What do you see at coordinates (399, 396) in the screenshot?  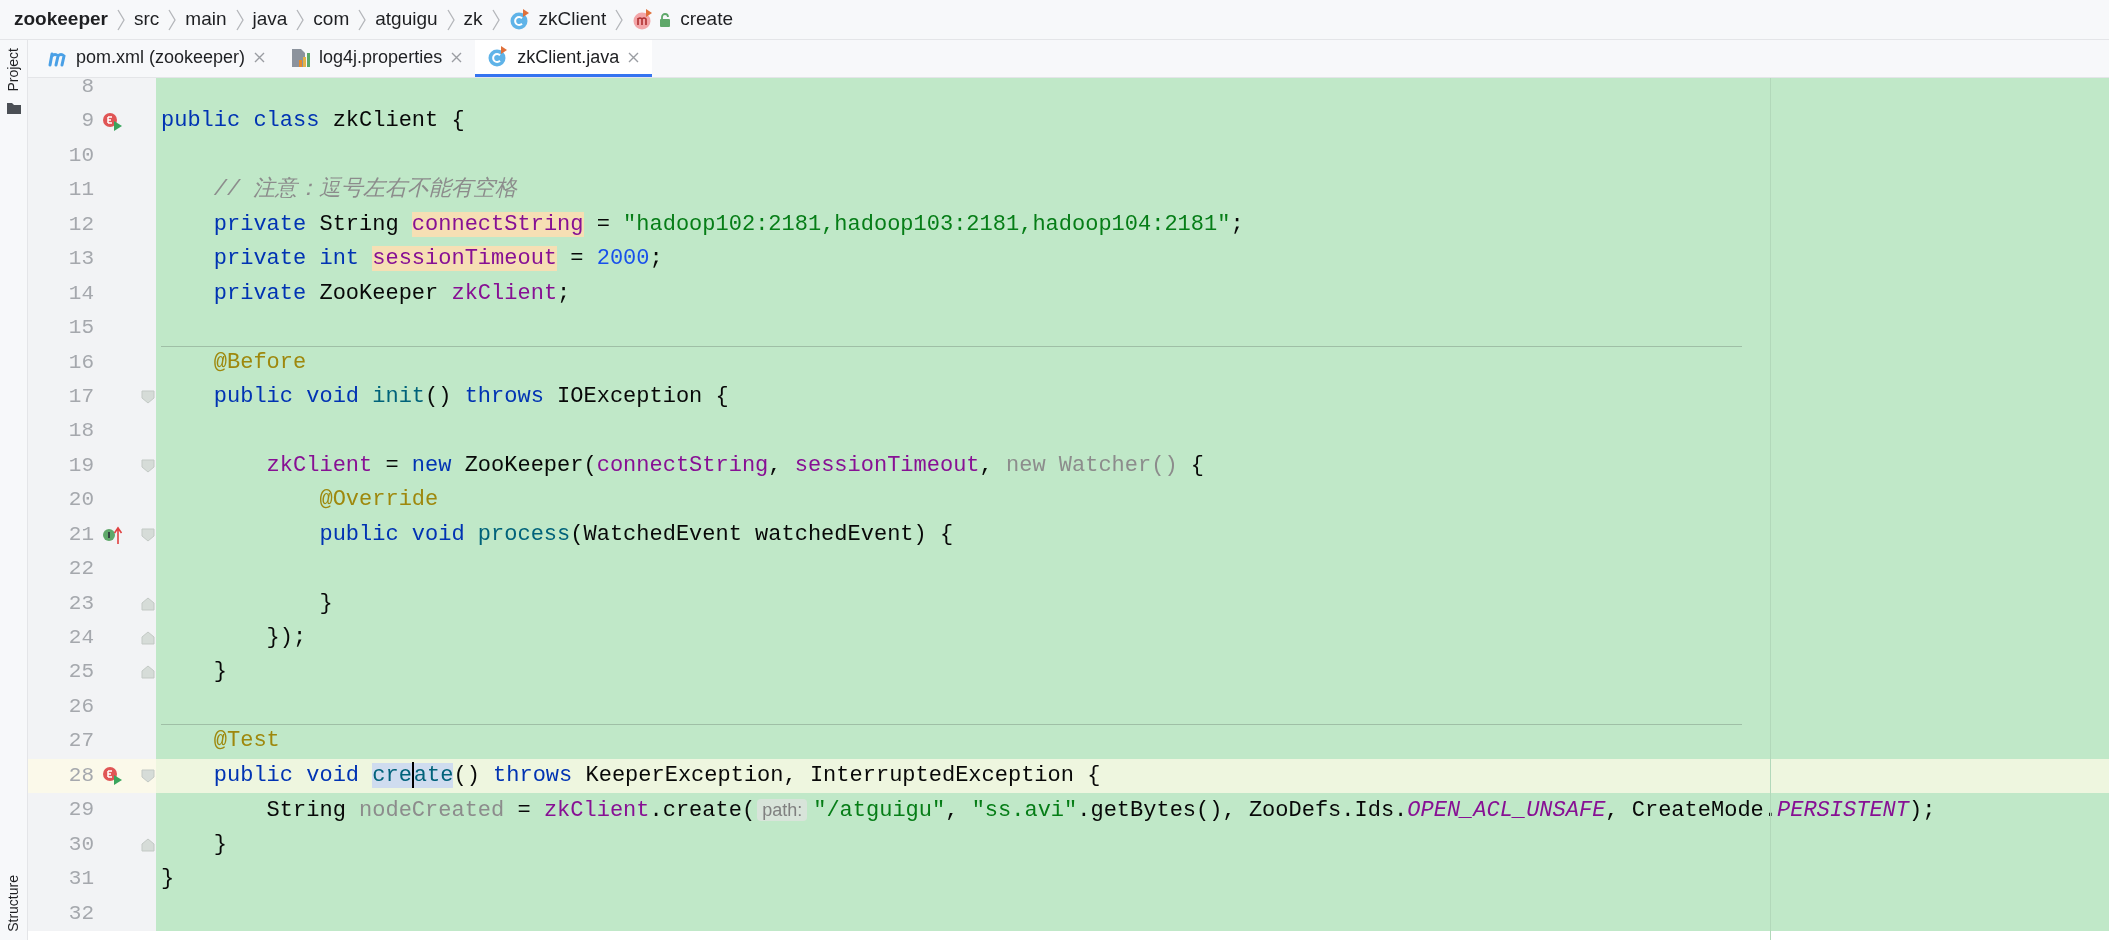 I see `code-token: init` at bounding box center [399, 396].